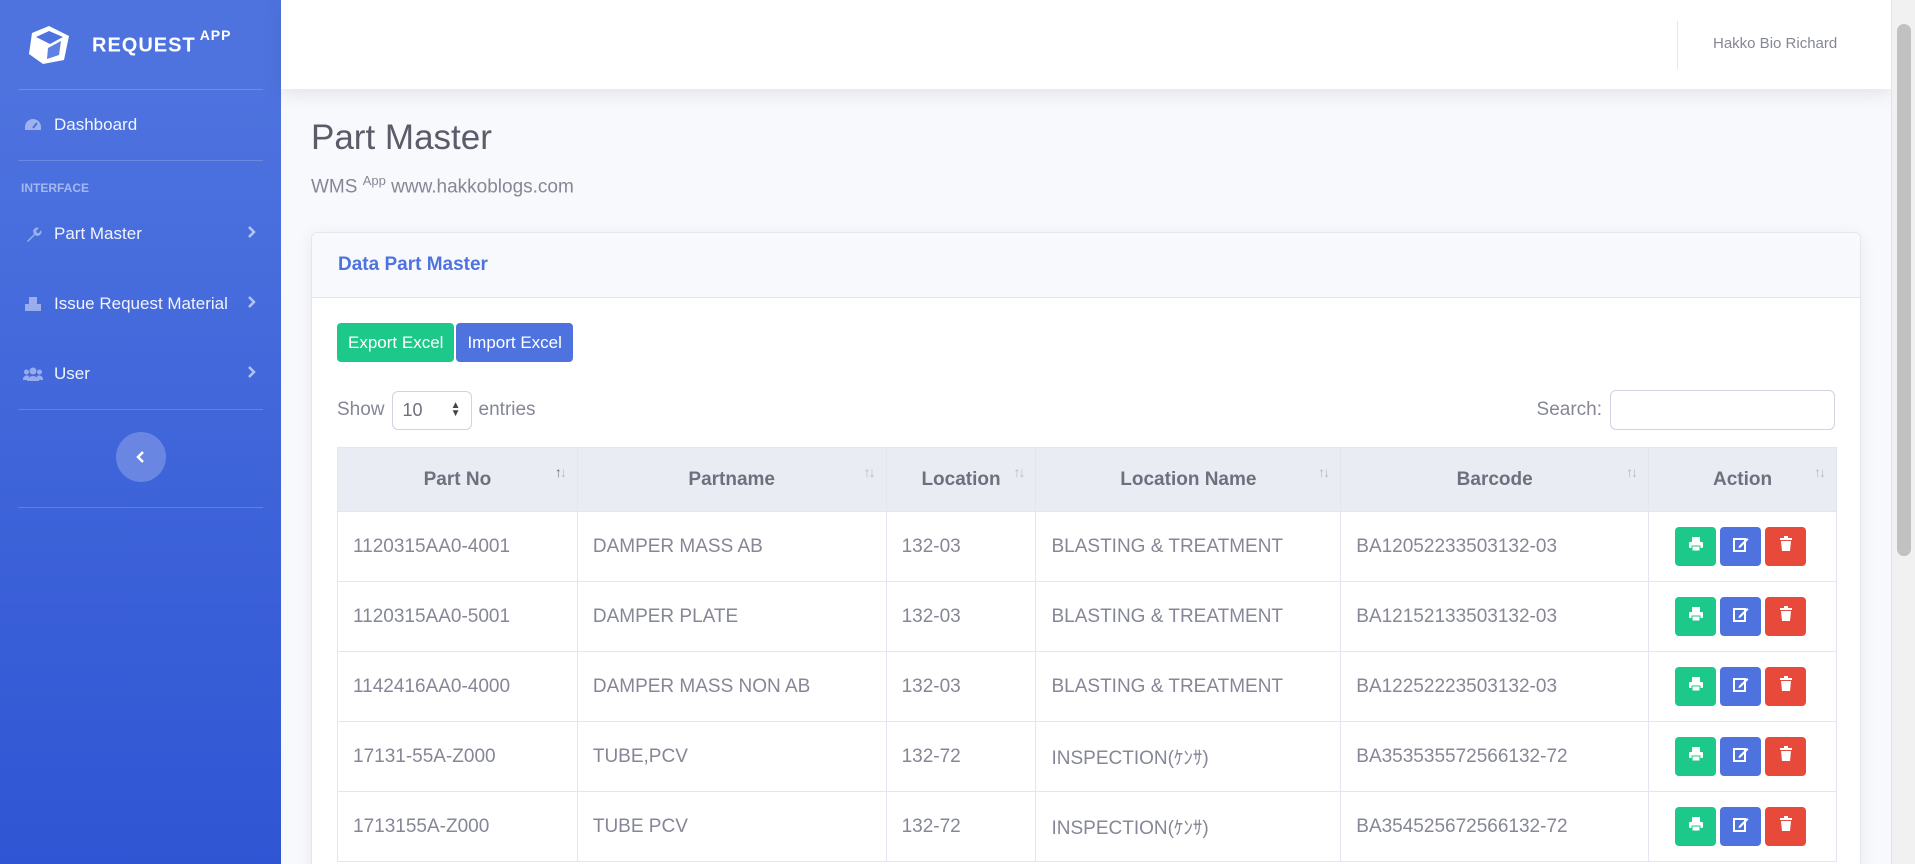  Describe the element at coordinates (455, 409) in the screenshot. I see `select-arrows-icon: ▲ ▼` at that location.